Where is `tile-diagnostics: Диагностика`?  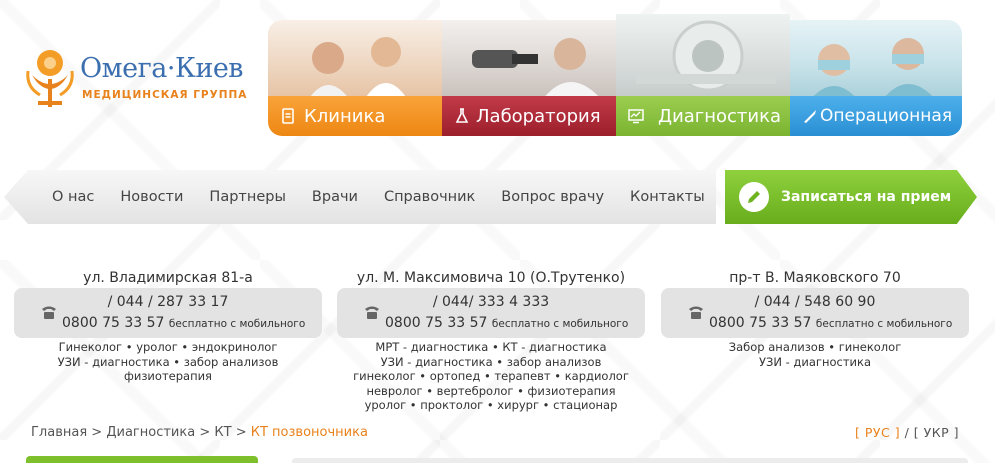
tile-diagnostics: Диагностика is located at coordinates (703, 75).